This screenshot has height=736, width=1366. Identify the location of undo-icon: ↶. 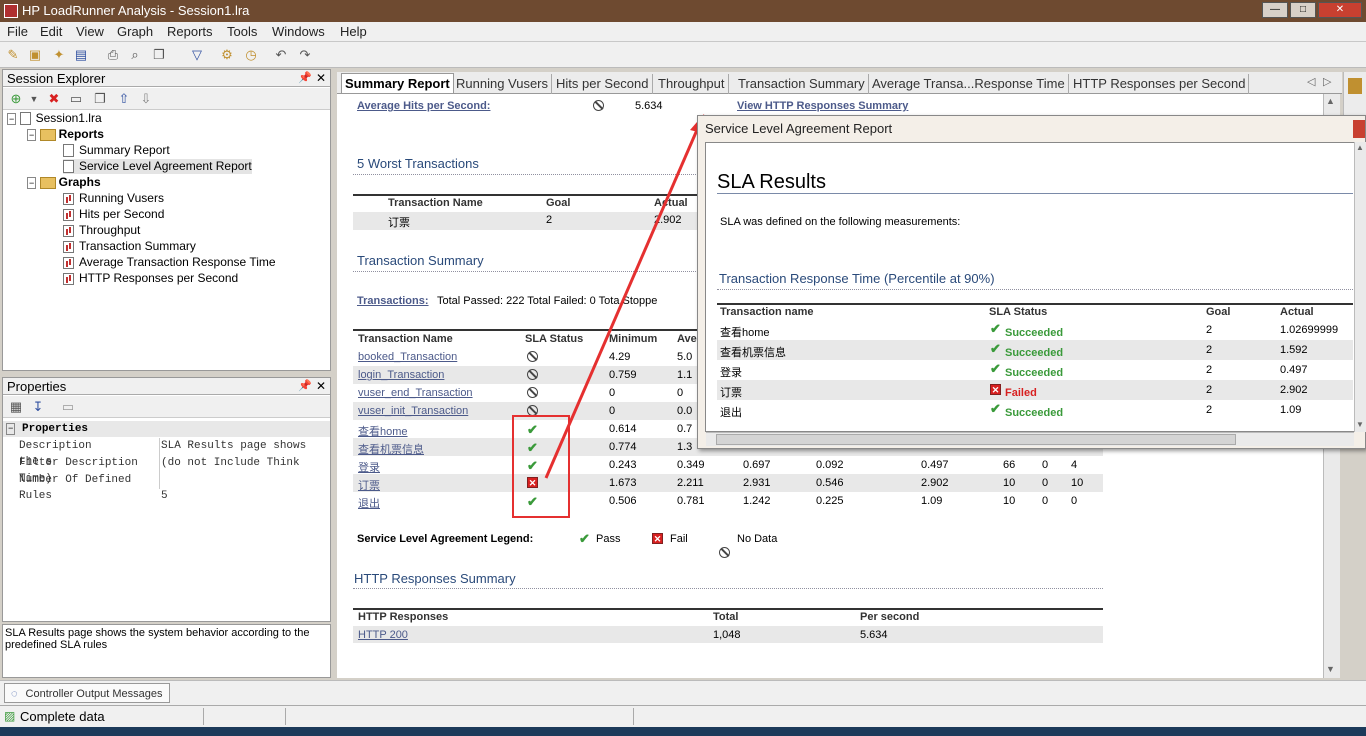
(281, 55).